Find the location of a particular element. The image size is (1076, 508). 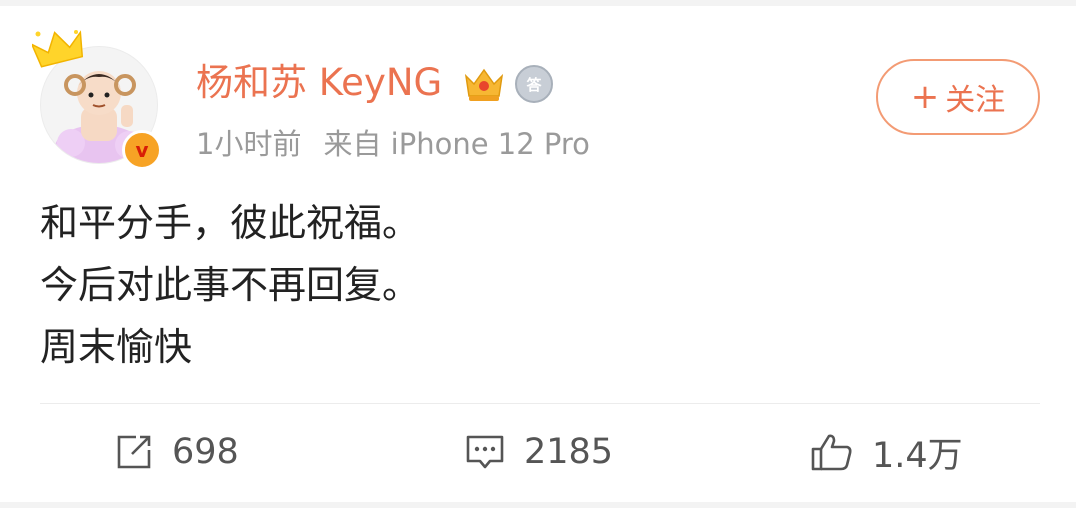

avatar-container: v is located at coordinates (100, 99).